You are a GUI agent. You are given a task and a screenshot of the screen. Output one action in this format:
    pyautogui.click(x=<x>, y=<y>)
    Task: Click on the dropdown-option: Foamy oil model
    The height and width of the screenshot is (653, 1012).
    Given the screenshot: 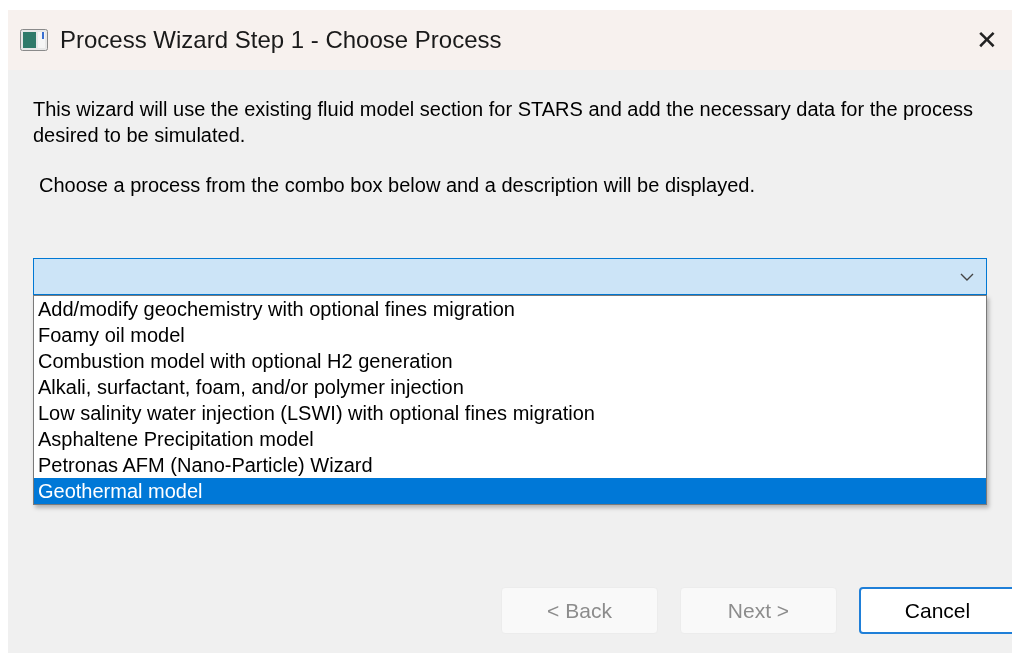 What is the action you would take?
    pyautogui.click(x=510, y=335)
    